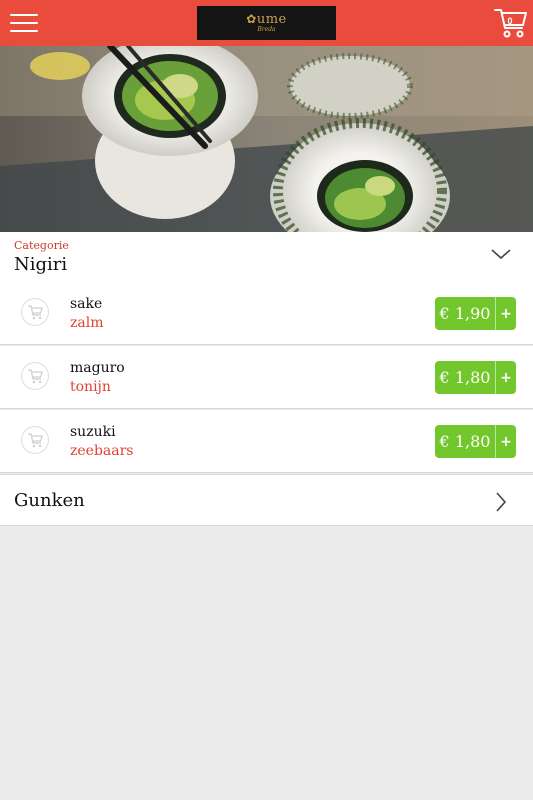 Image resolution: width=533 pixels, height=800 pixels. I want to click on item-subtitle: zalm, so click(87, 323).